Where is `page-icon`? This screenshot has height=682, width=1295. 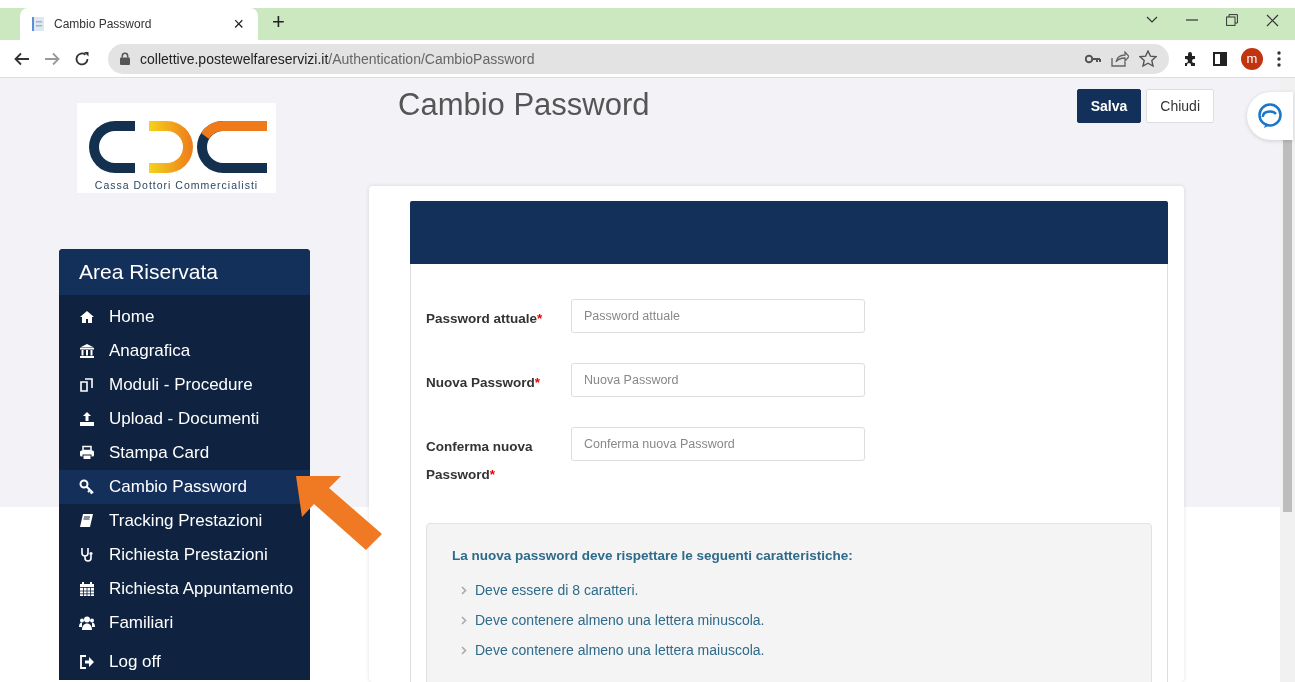
page-icon is located at coordinates (38, 24).